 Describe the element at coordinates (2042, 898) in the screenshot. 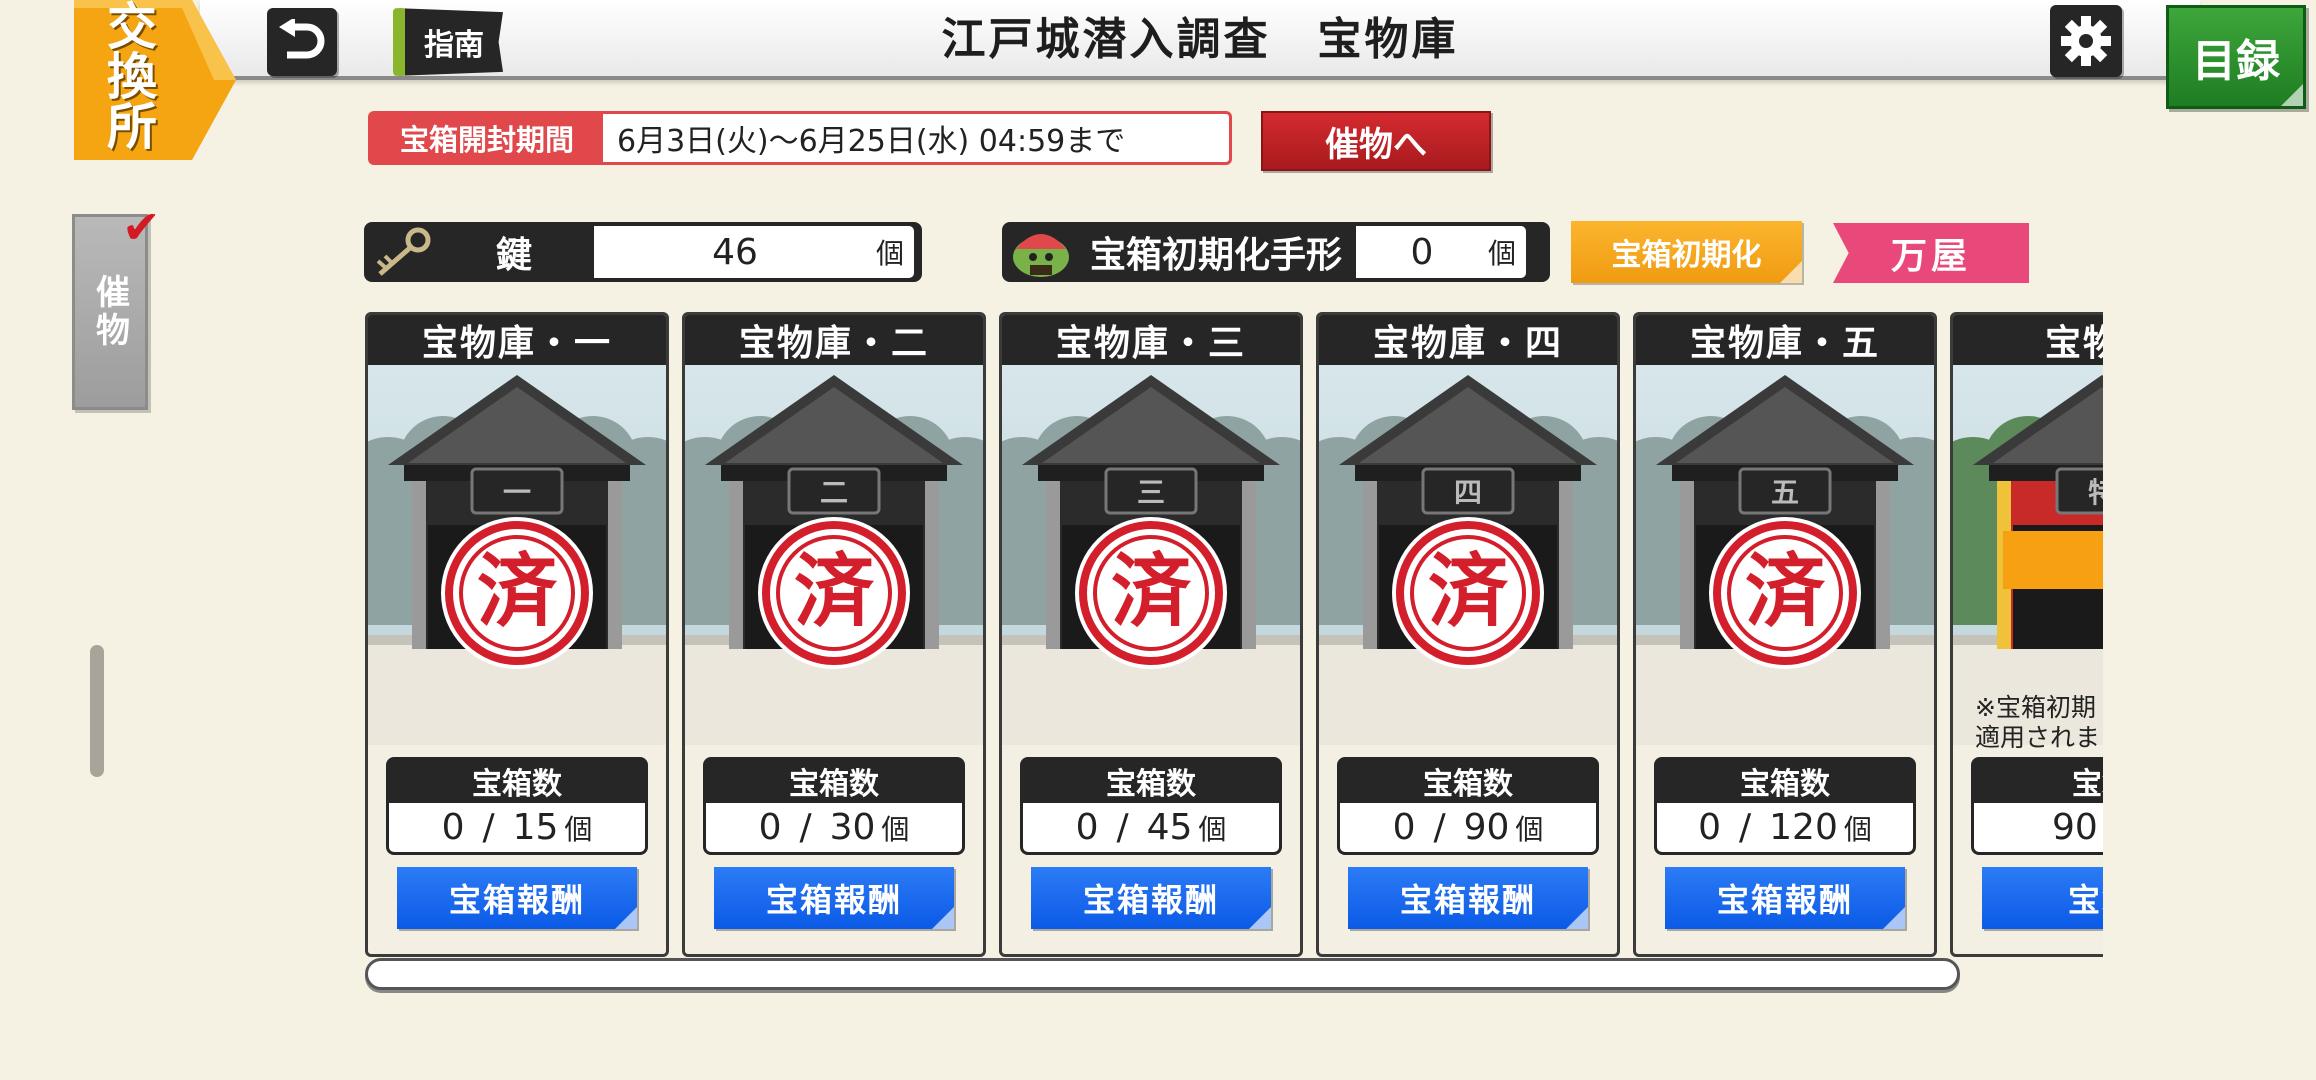

I see `chest-reward-button: 宝箱` at that location.